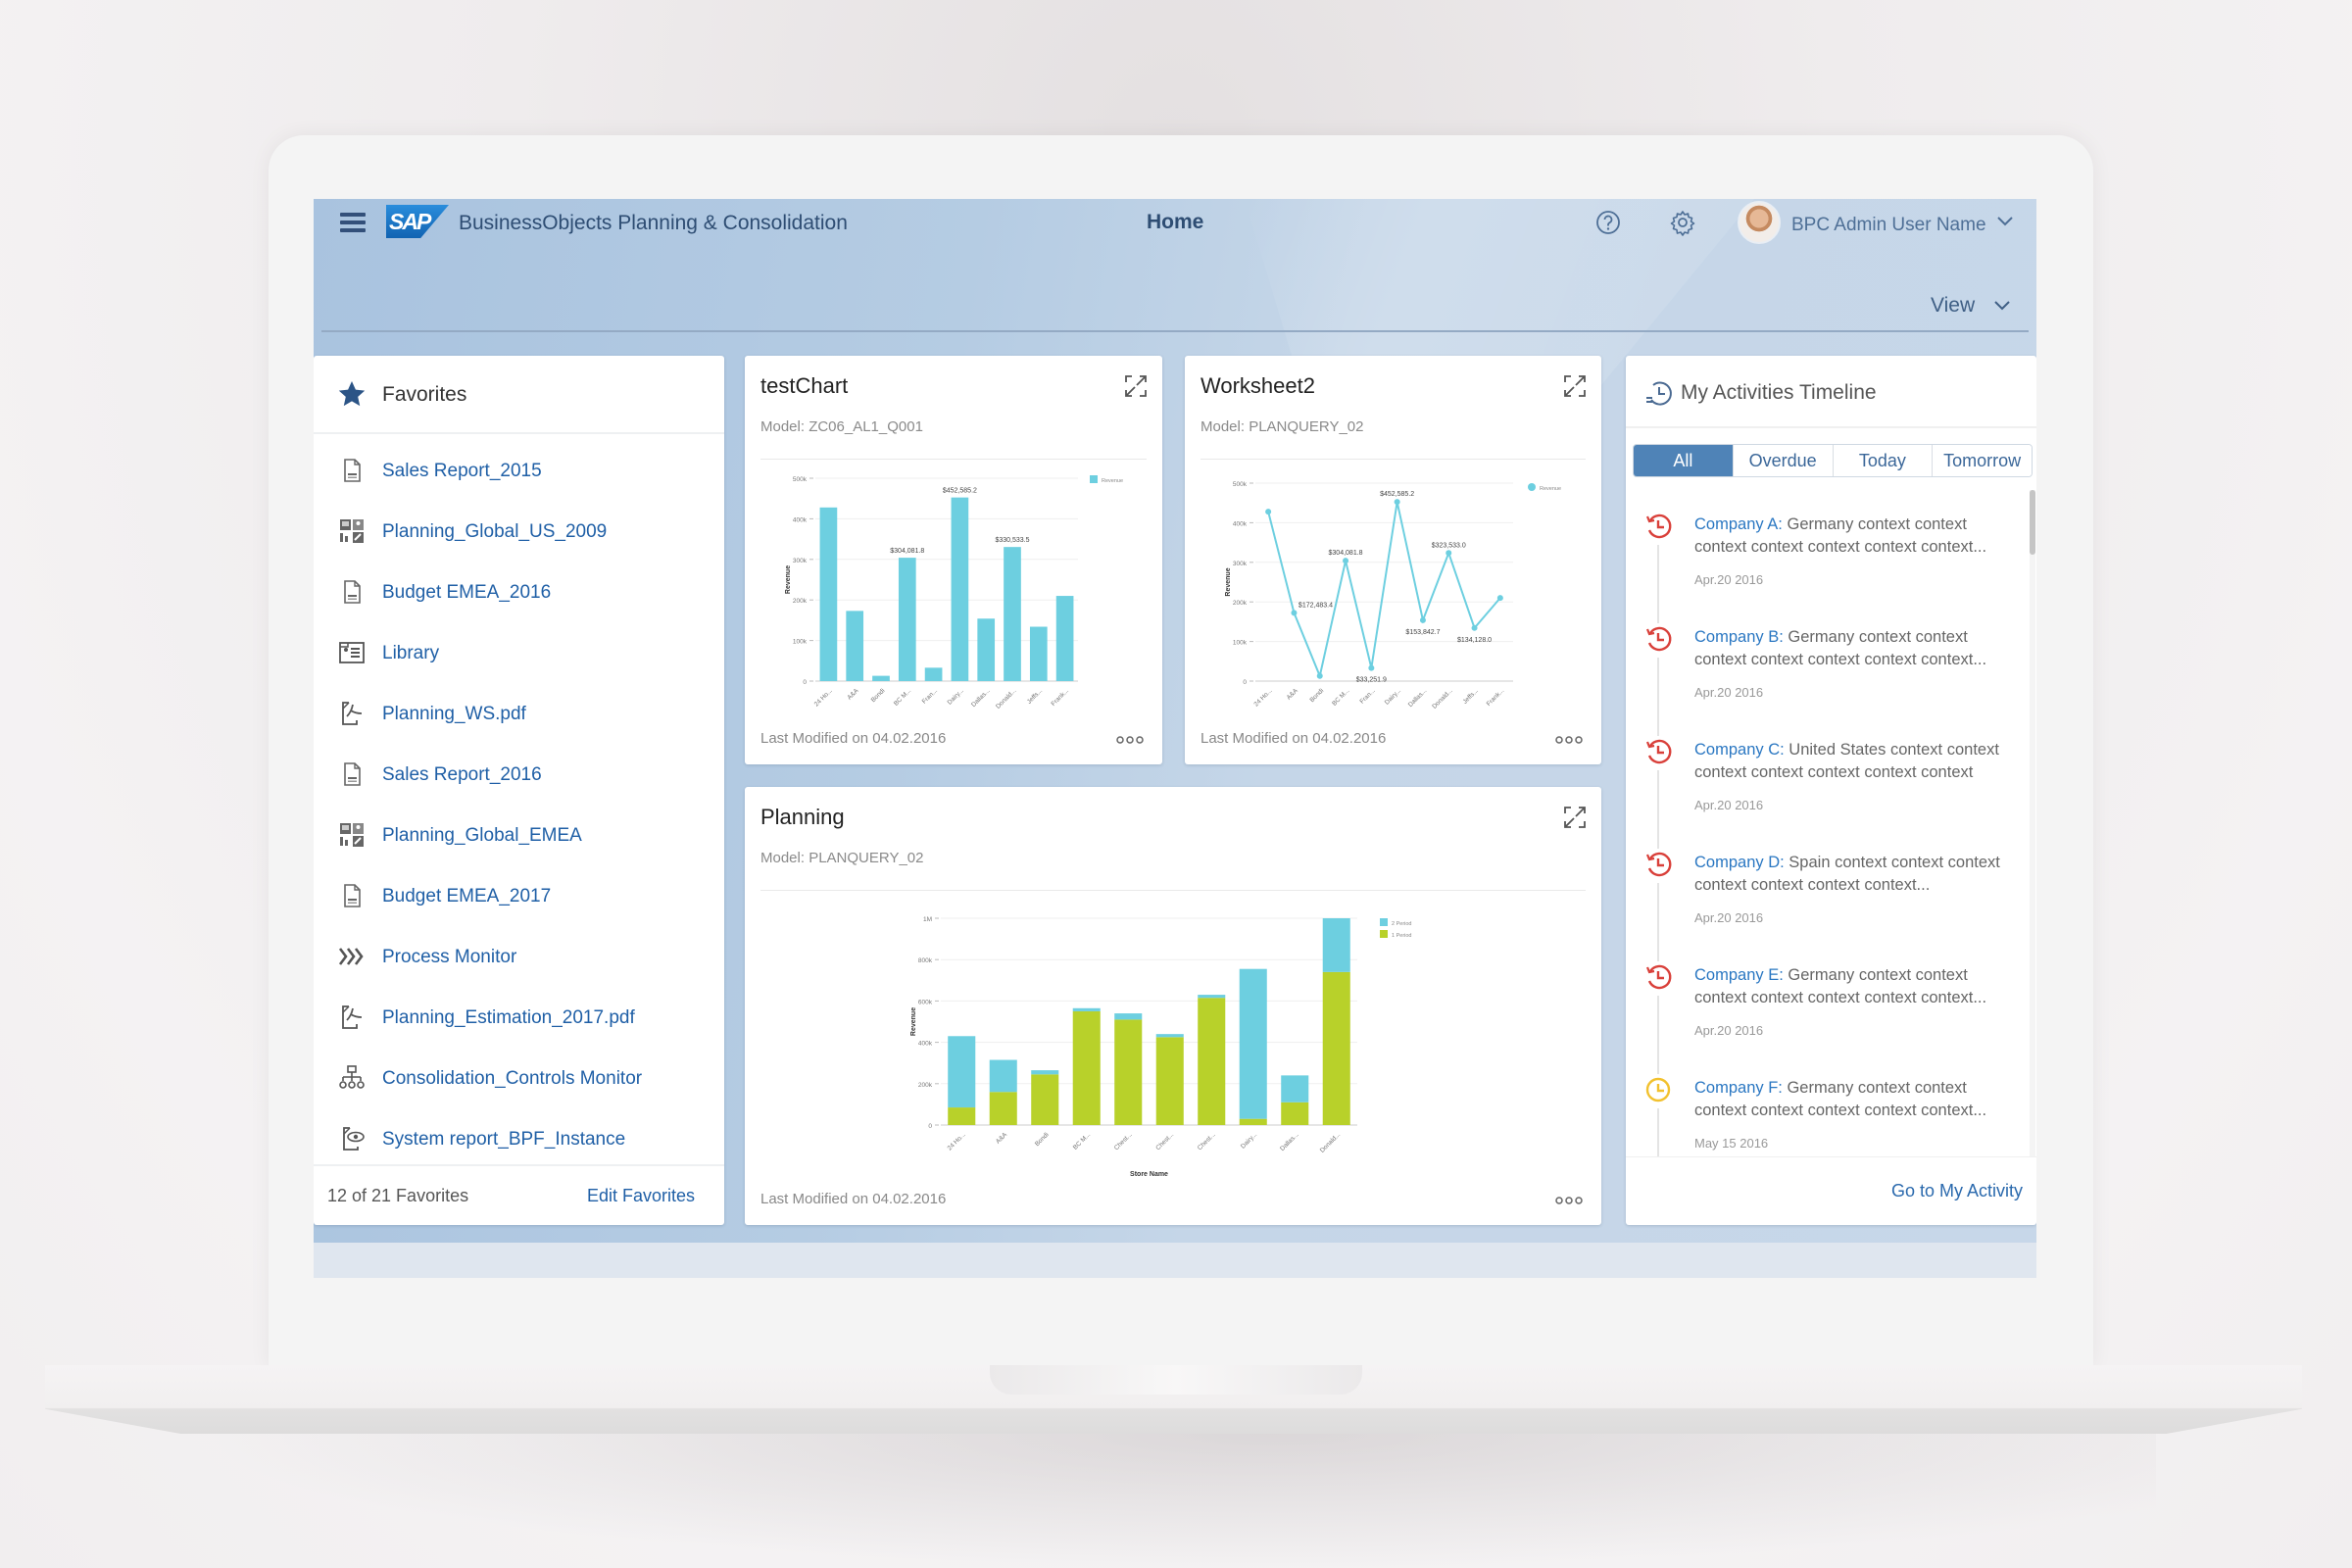  I want to click on favorite-item: Consolidation_Controls Monitor, so click(519, 1078).